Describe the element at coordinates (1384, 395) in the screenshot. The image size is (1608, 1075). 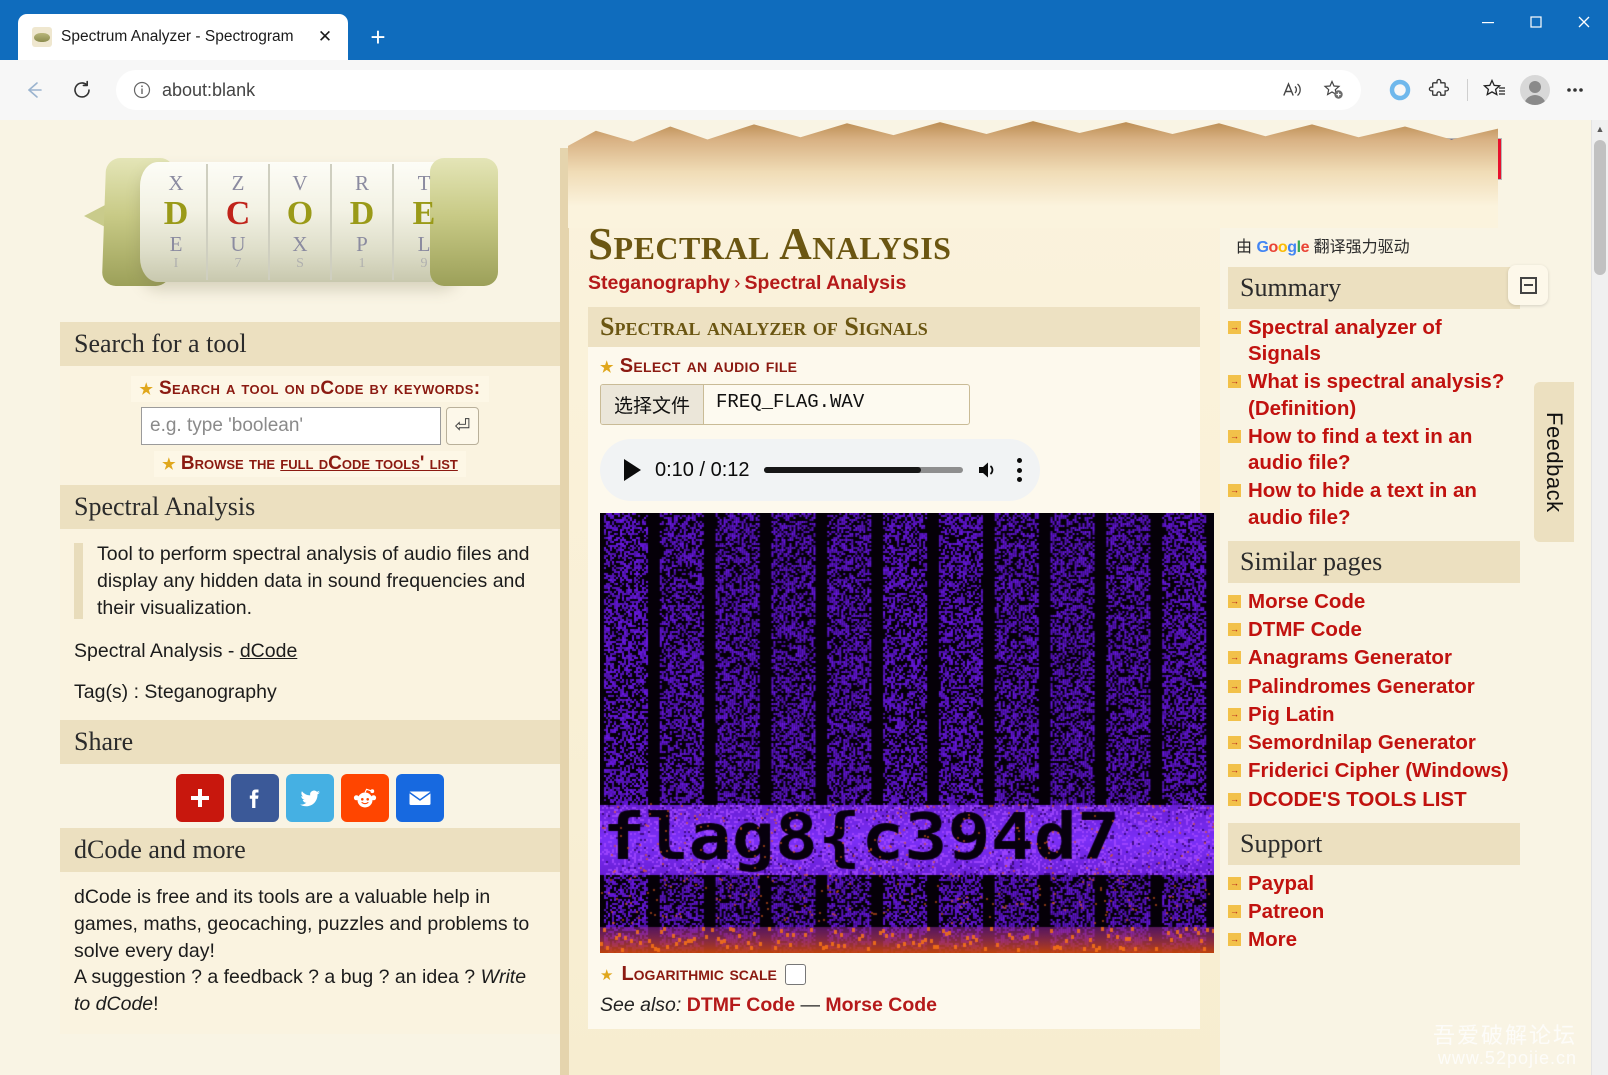
I see `summary-link: What is spectral analysis? (Definition)` at that location.